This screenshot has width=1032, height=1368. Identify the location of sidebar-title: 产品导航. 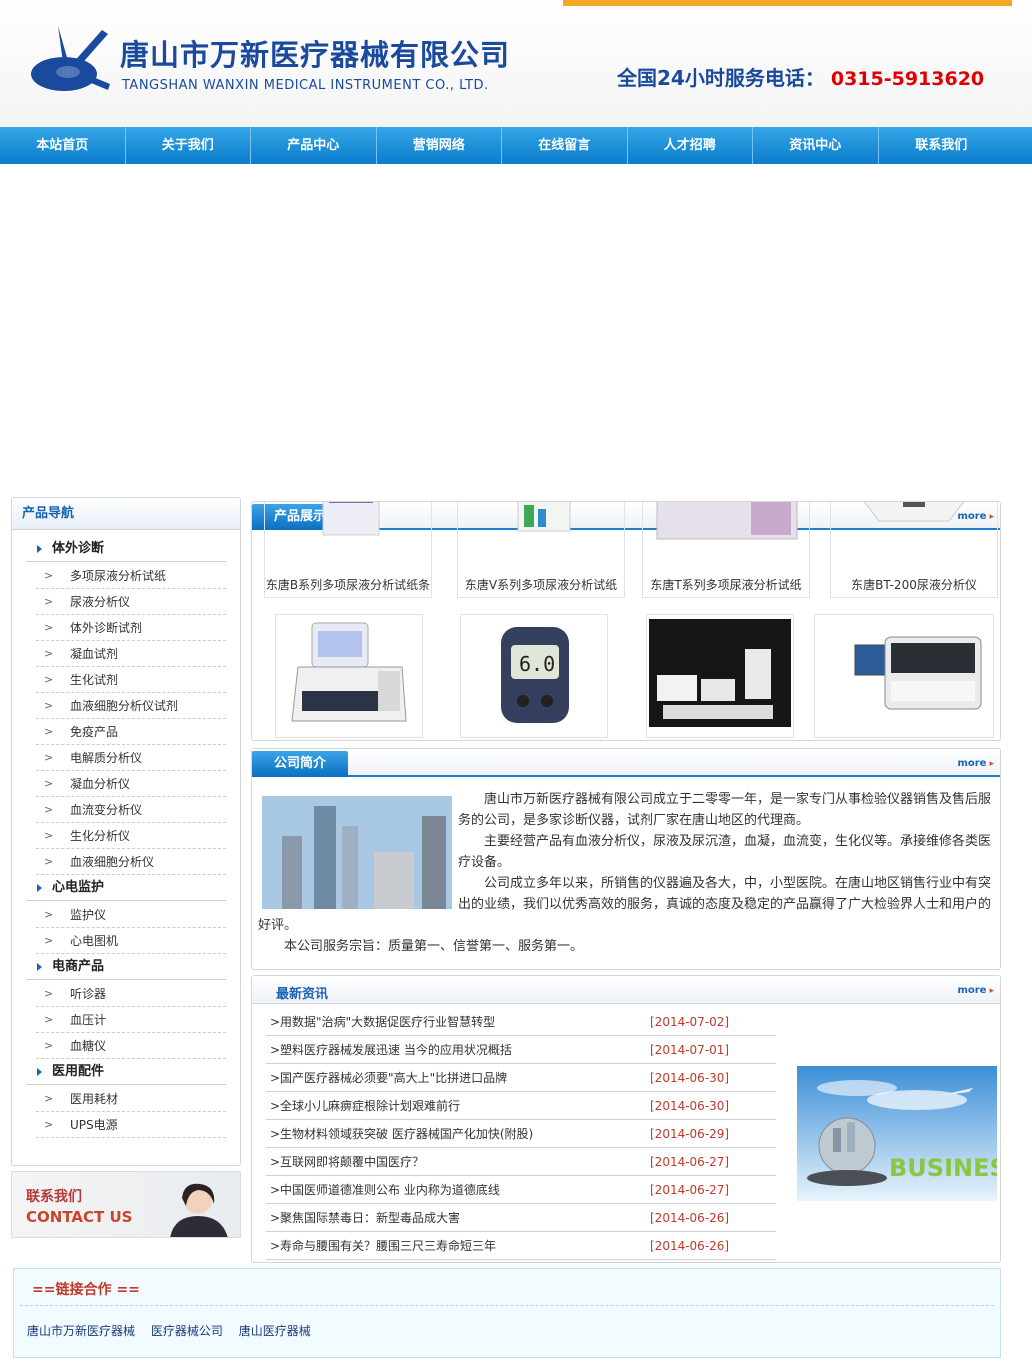
(126, 514).